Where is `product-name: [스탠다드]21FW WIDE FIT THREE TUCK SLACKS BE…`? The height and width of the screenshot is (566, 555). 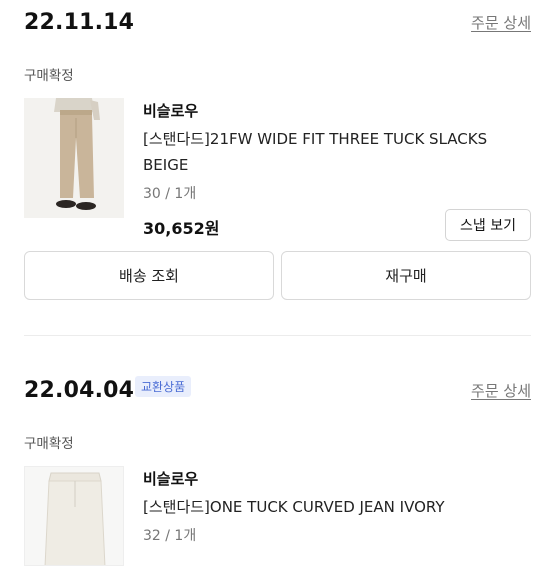 product-name: [스탠다드]21FW WIDE FIT THREE TUCK SLACKS BE… is located at coordinates (333, 152).